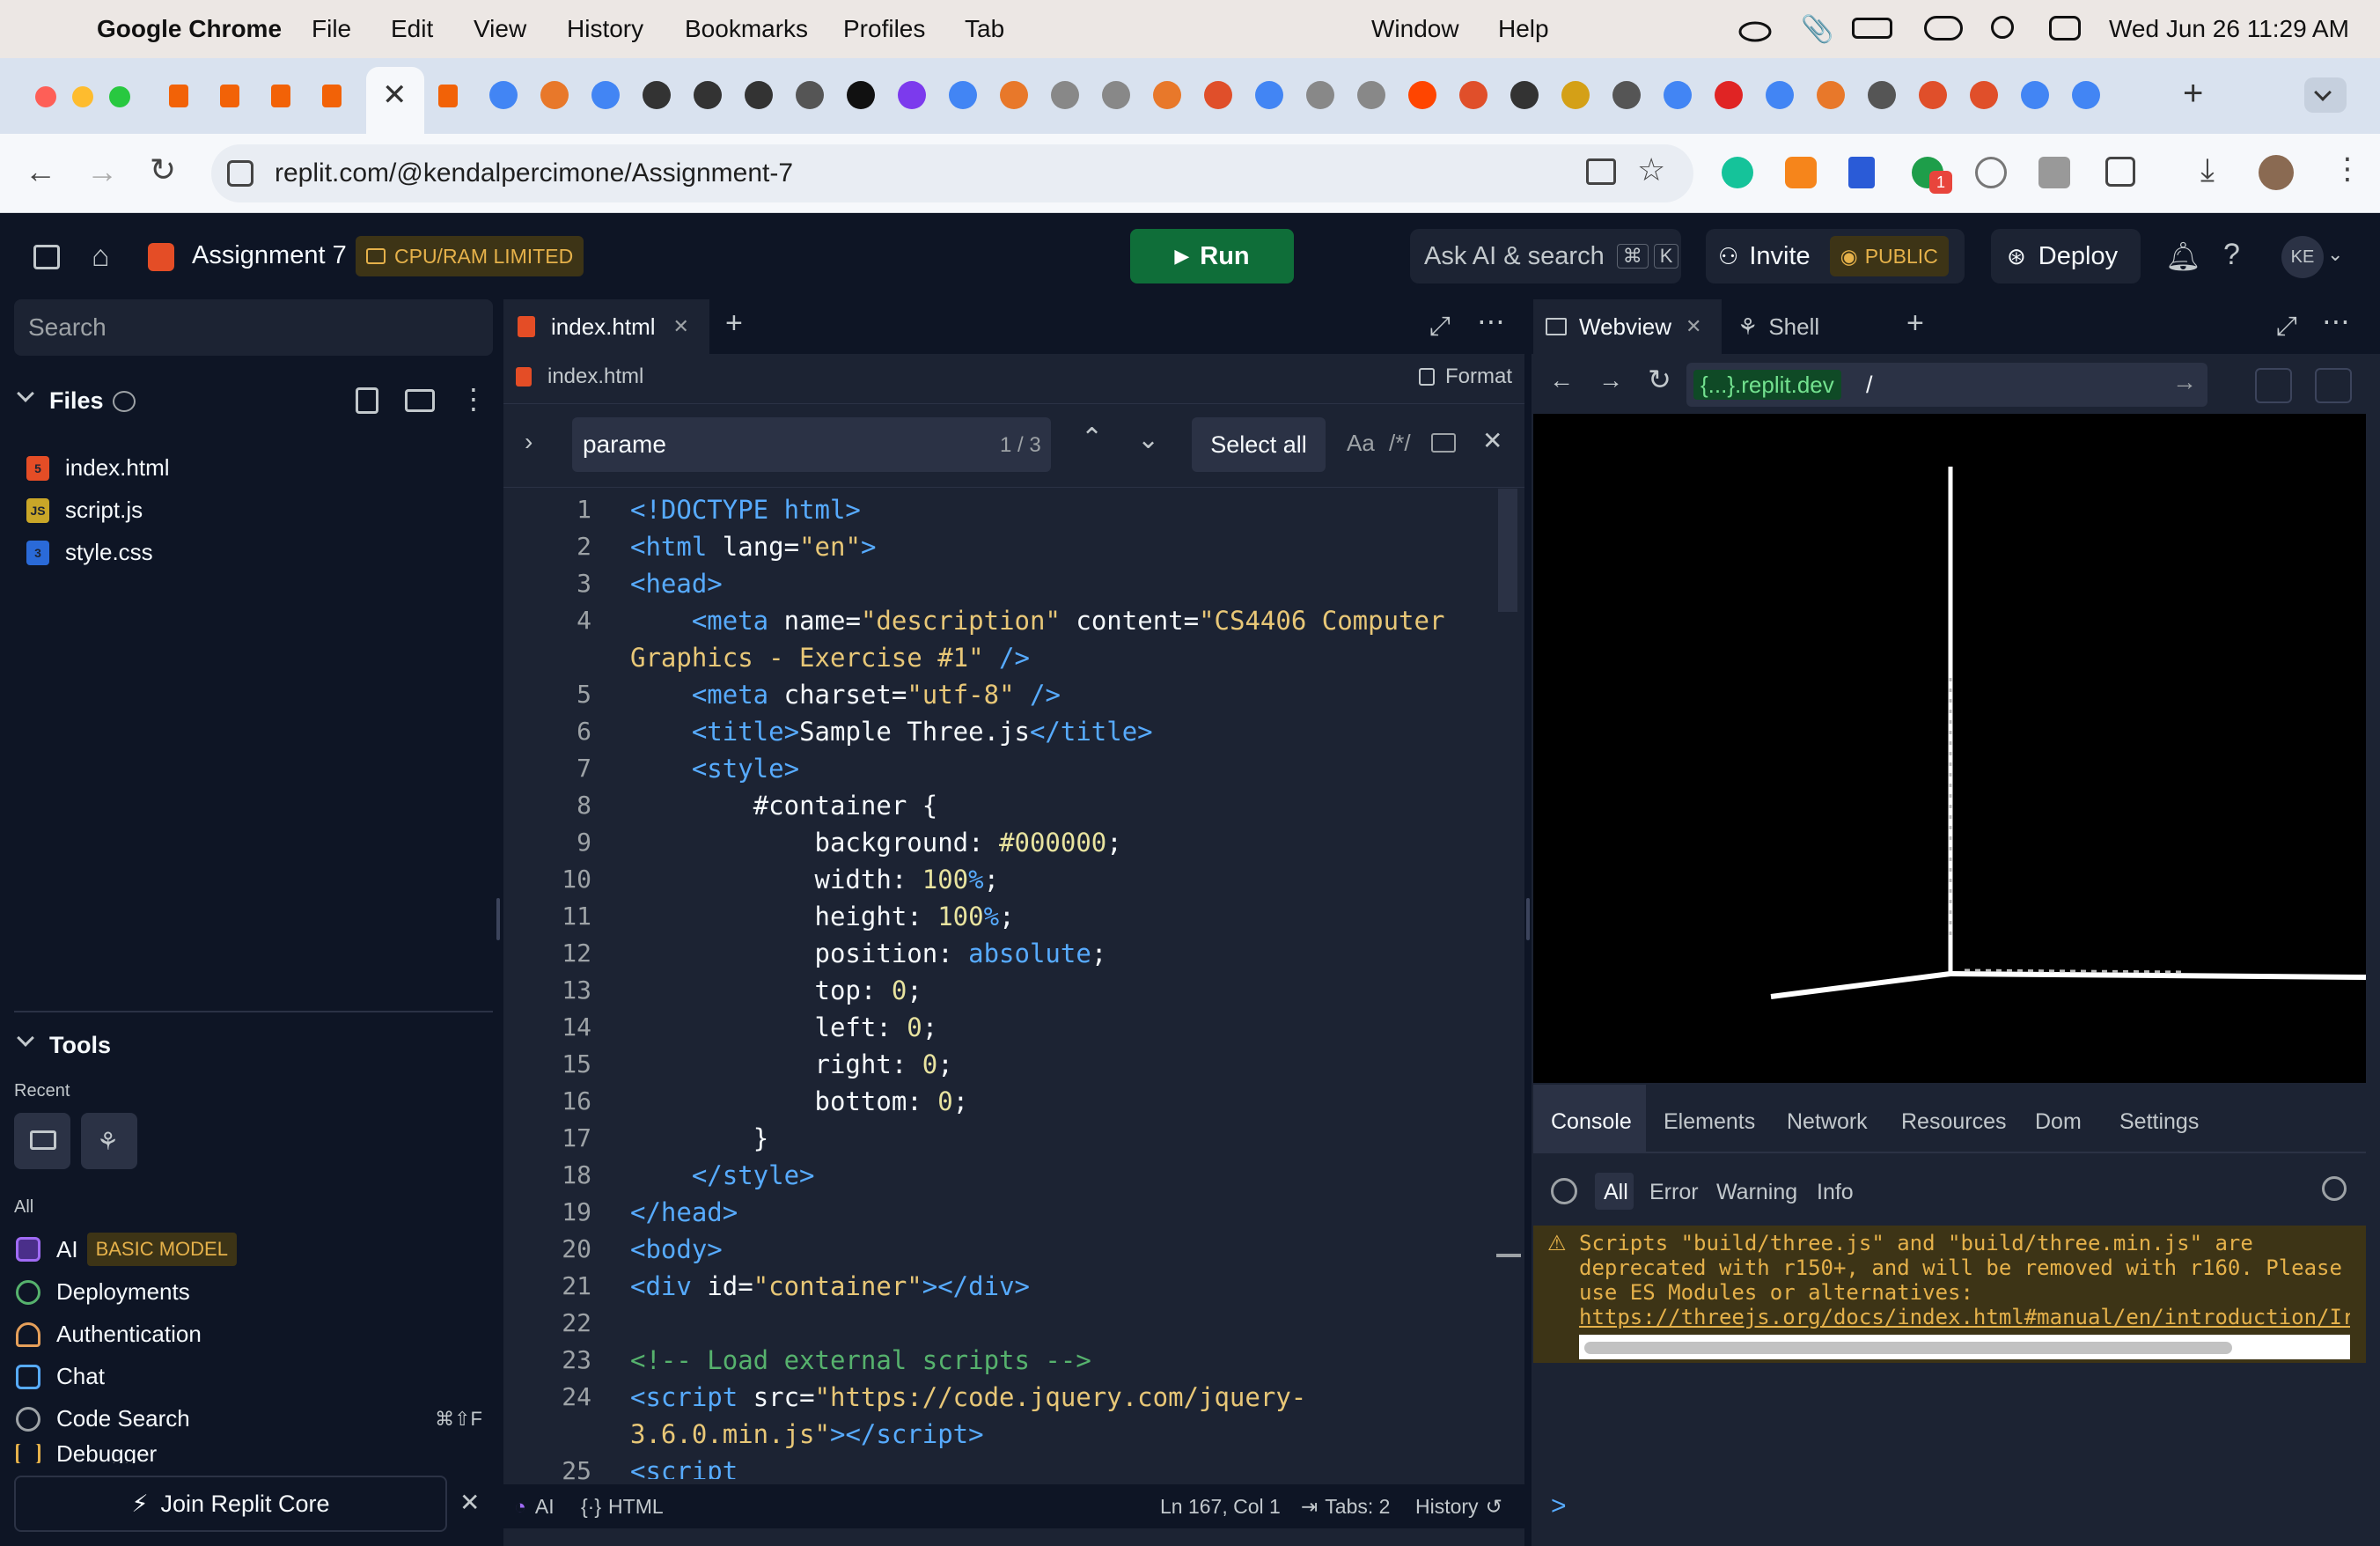 The width and height of the screenshot is (2380, 1546). I want to click on editor-resize-handle, so click(1528, 919).